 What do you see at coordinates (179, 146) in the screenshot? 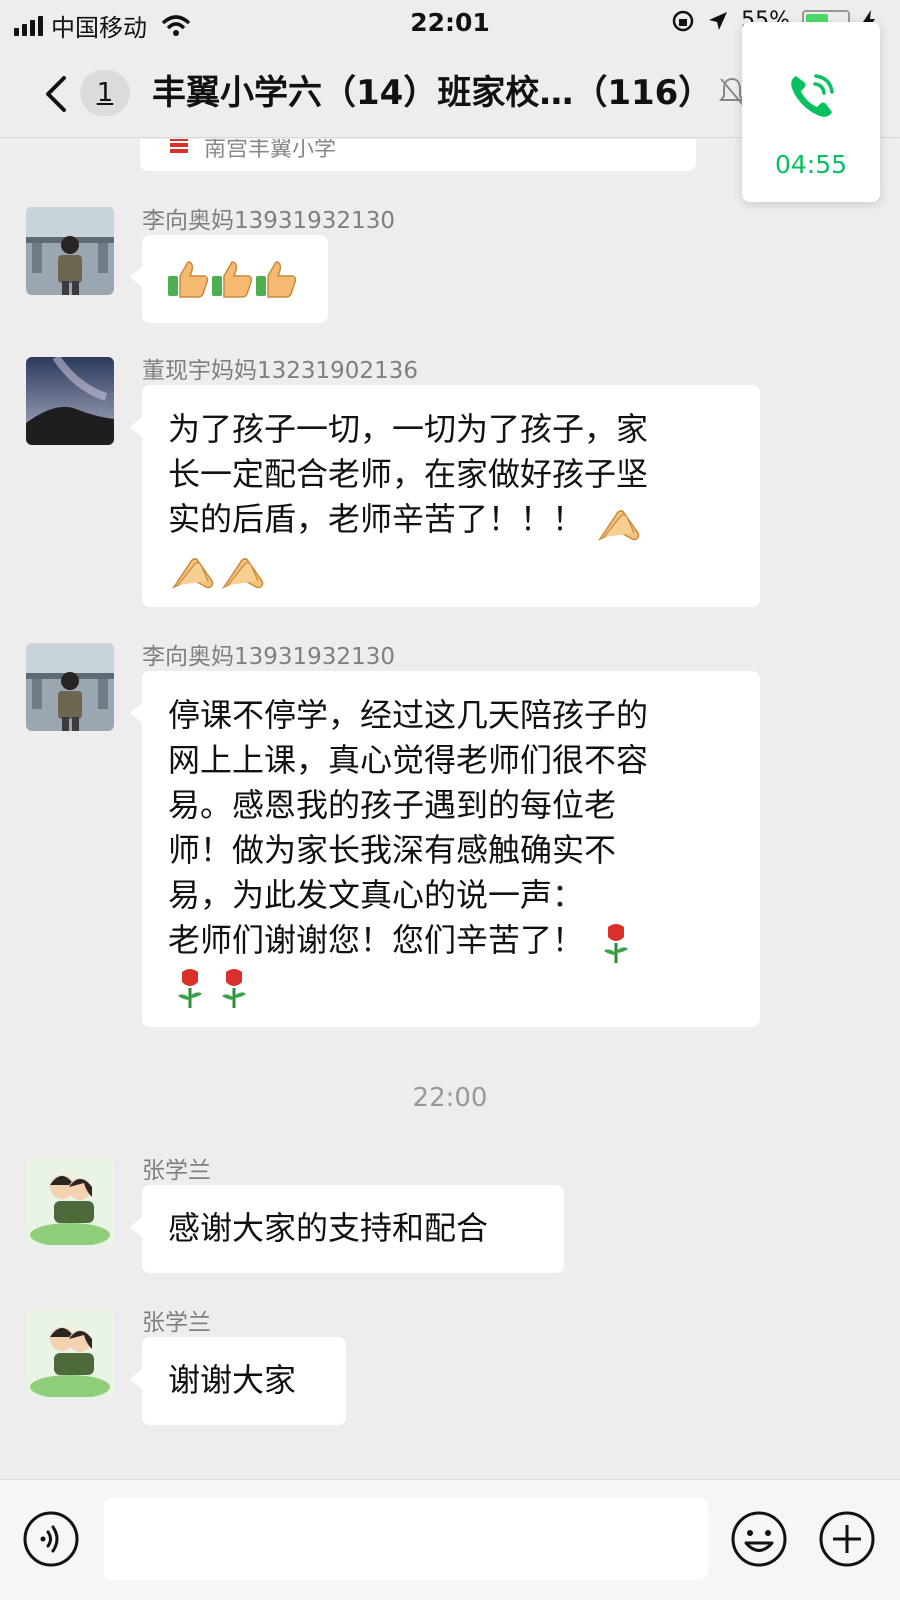
I see `article-source-icon` at bounding box center [179, 146].